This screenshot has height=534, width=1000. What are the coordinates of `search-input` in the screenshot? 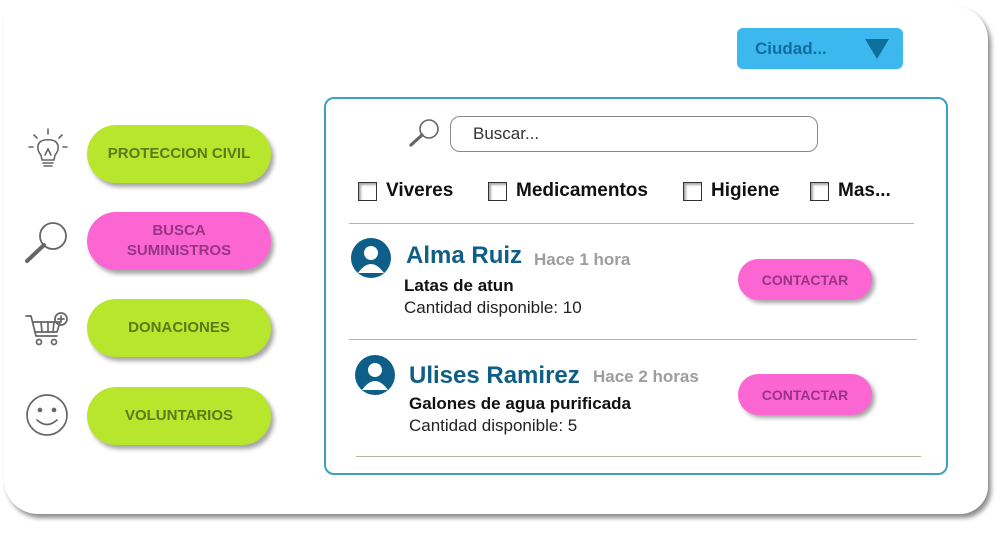 It's located at (634, 134).